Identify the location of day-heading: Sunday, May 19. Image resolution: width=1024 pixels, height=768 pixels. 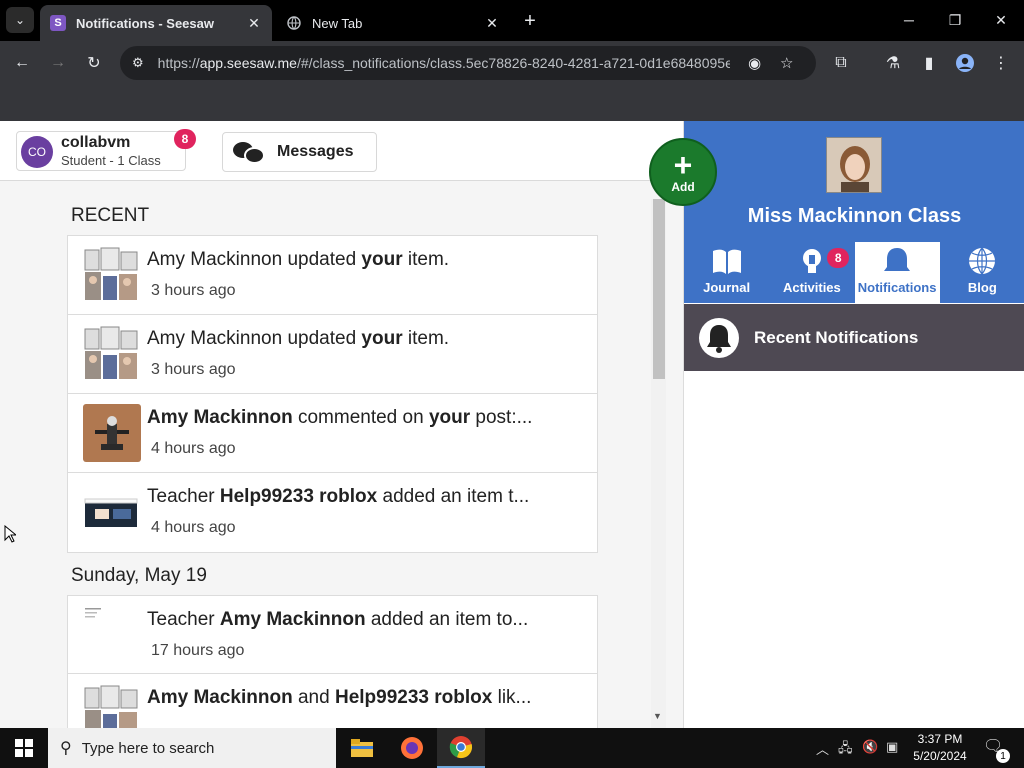
(139, 575).